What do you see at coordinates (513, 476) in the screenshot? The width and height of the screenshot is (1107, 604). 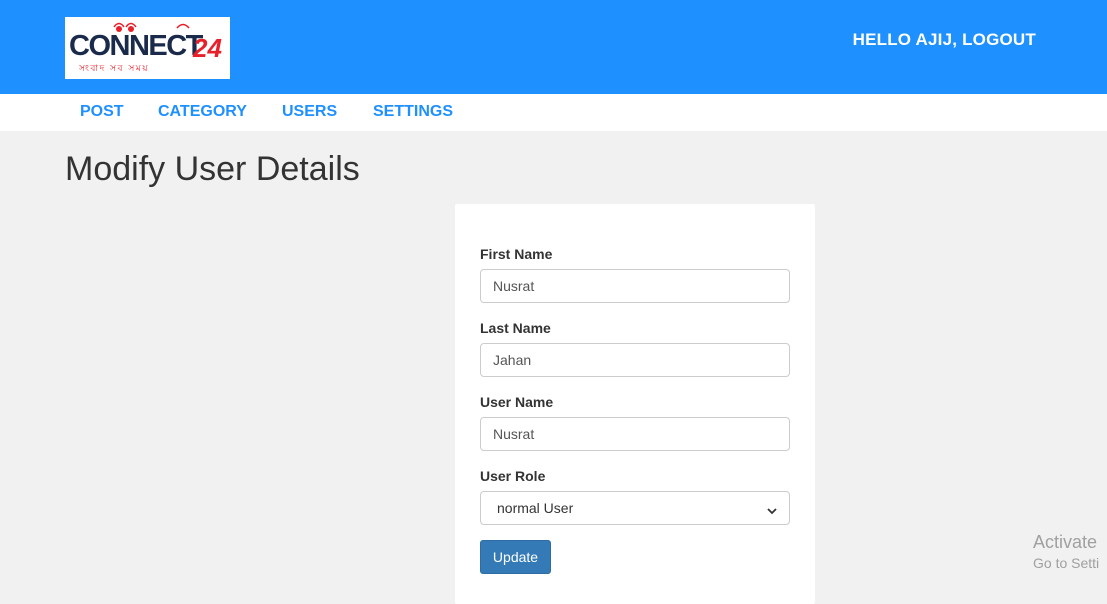 I see `user-role-label: User Role` at bounding box center [513, 476].